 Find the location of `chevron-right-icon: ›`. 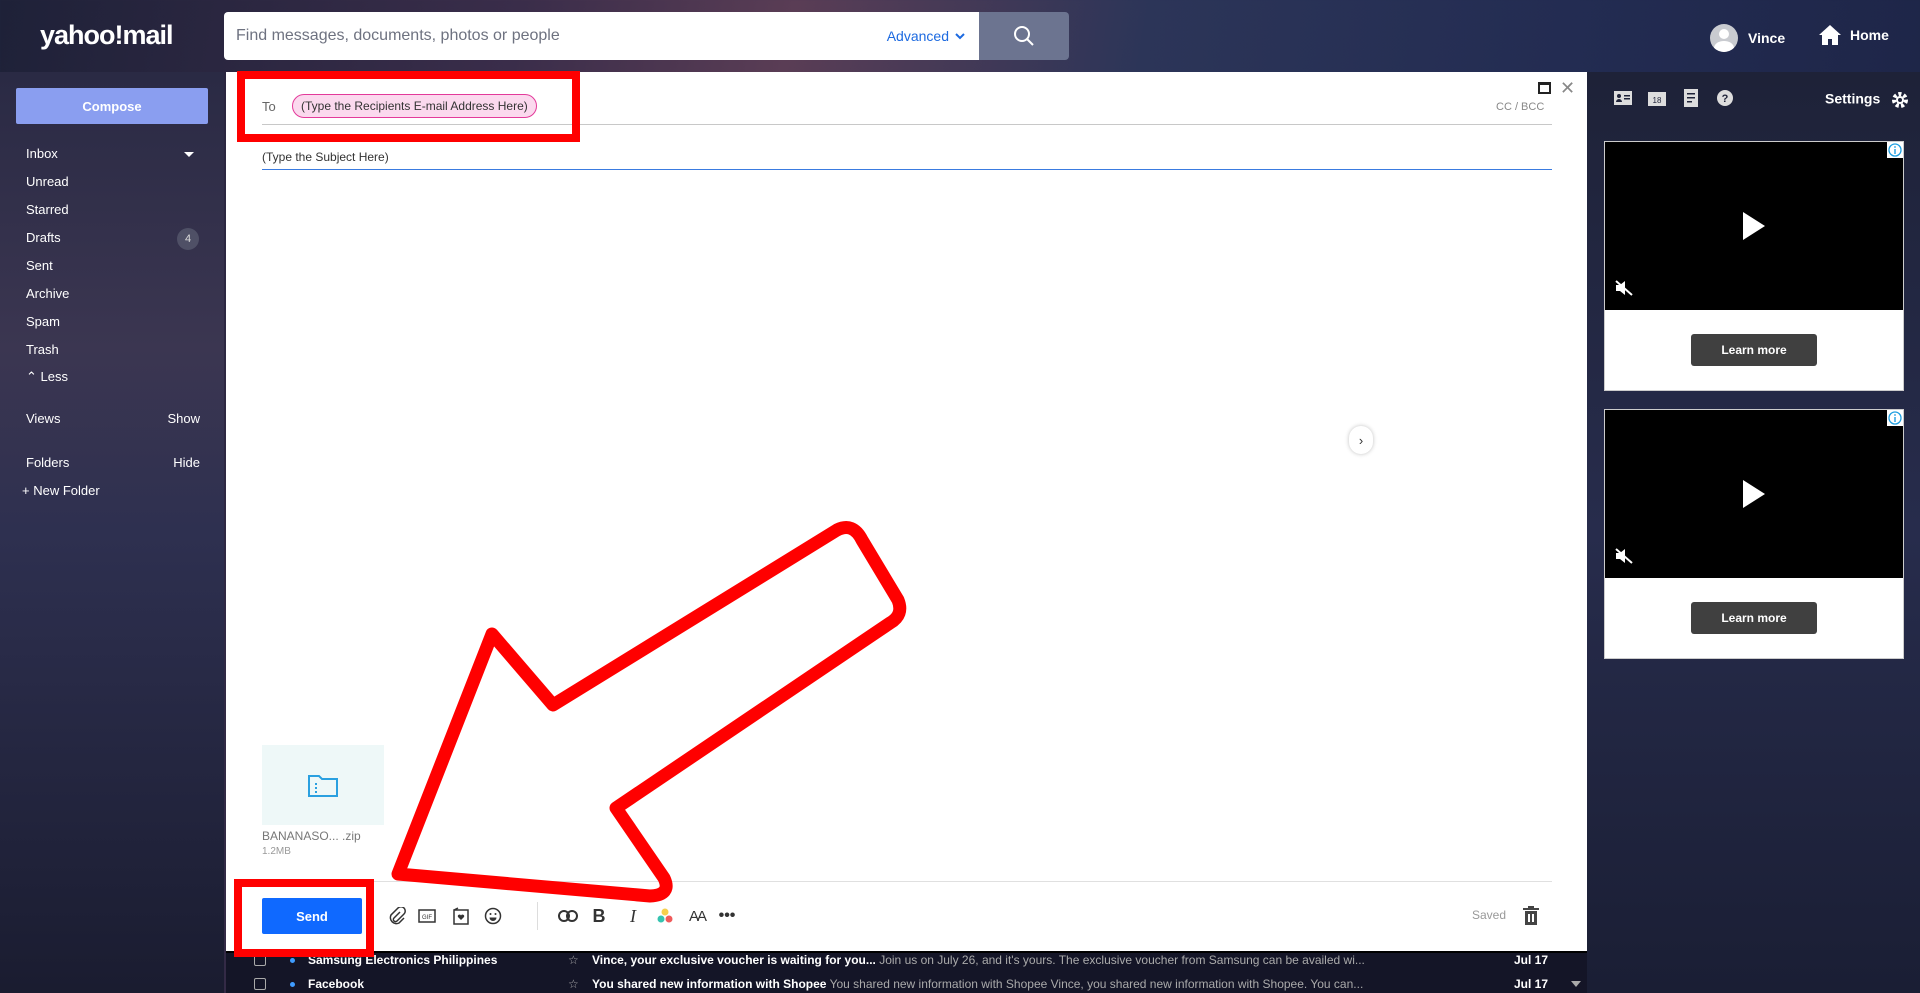

chevron-right-icon: › is located at coordinates (1361, 440).